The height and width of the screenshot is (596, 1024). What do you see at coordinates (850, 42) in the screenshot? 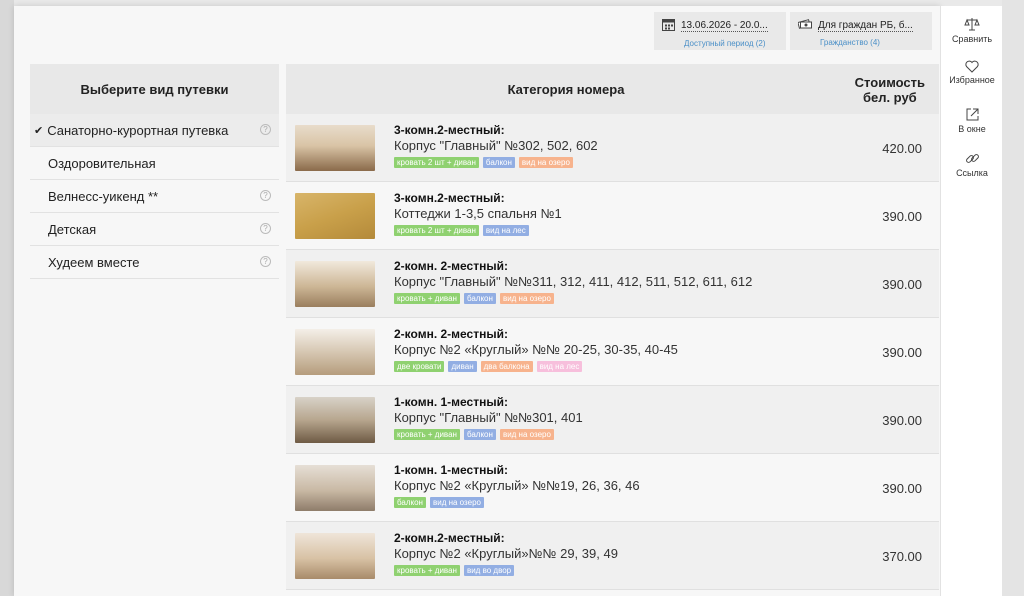
I see `citizenship-filter-label: Гражданство (4)` at bounding box center [850, 42].